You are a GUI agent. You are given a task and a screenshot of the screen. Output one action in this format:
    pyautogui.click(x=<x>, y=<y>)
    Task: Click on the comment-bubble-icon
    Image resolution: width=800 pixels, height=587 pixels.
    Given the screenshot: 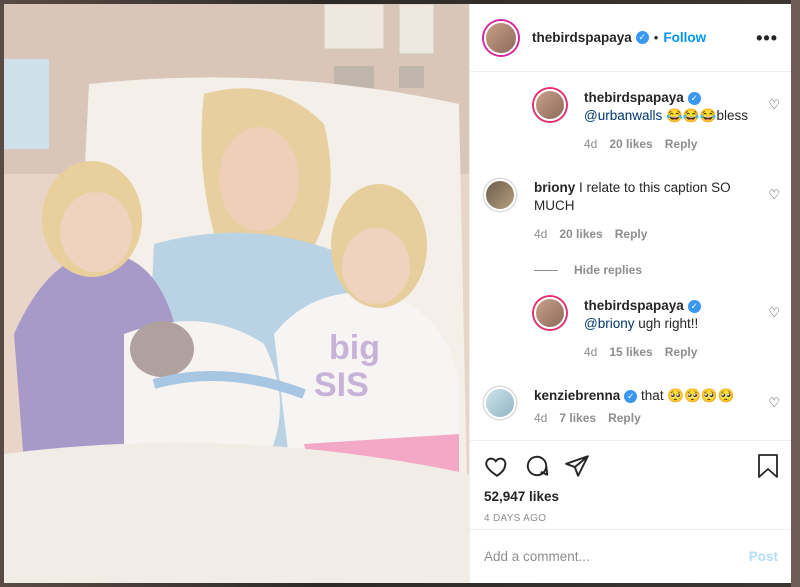 What is the action you would take?
    pyautogui.click(x=537, y=466)
    